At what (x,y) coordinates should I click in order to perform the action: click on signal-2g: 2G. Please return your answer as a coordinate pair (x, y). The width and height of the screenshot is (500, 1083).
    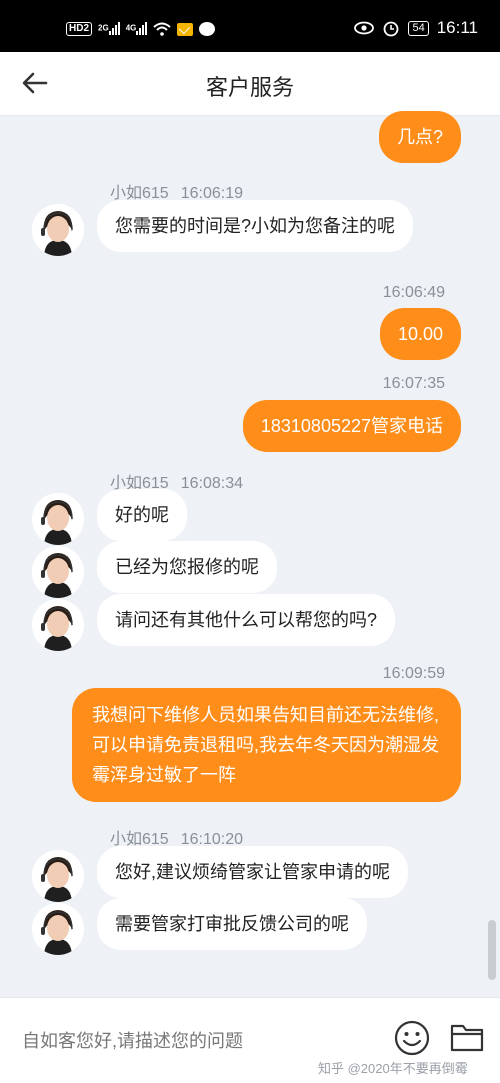
    Looking at the image, I should click on (109, 29).